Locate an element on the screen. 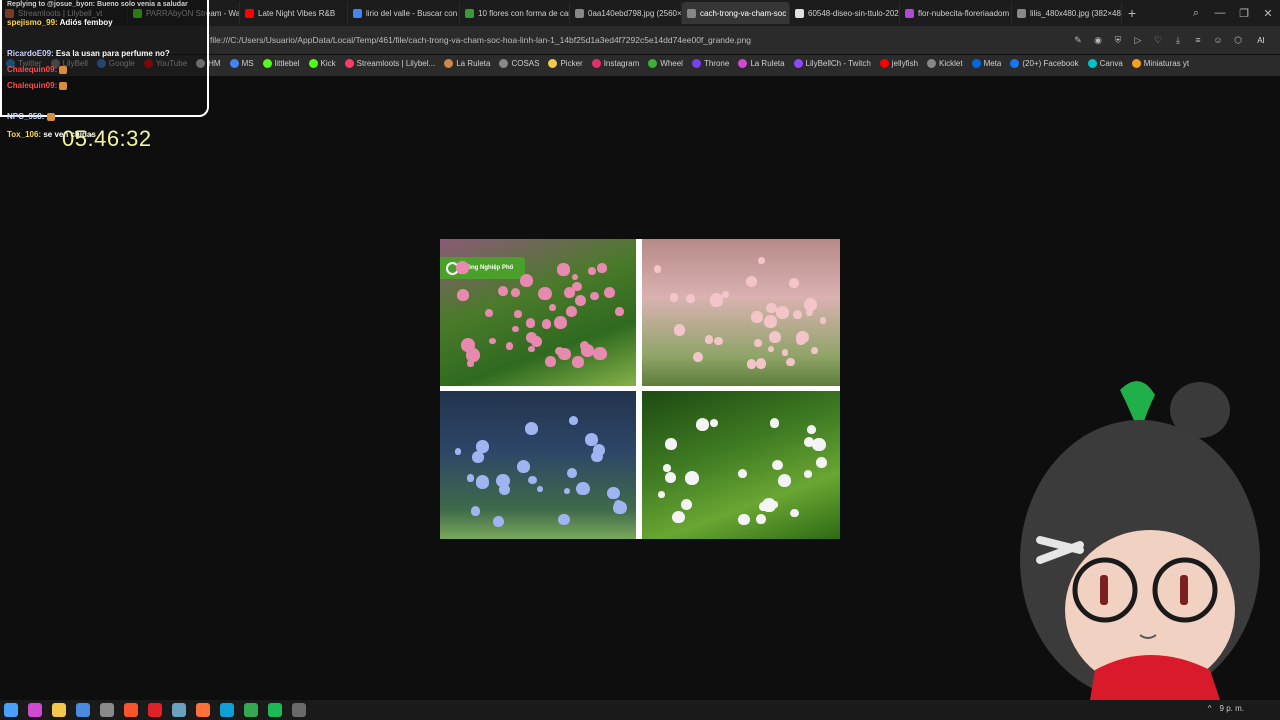  chrome-icon is located at coordinates (251, 710).